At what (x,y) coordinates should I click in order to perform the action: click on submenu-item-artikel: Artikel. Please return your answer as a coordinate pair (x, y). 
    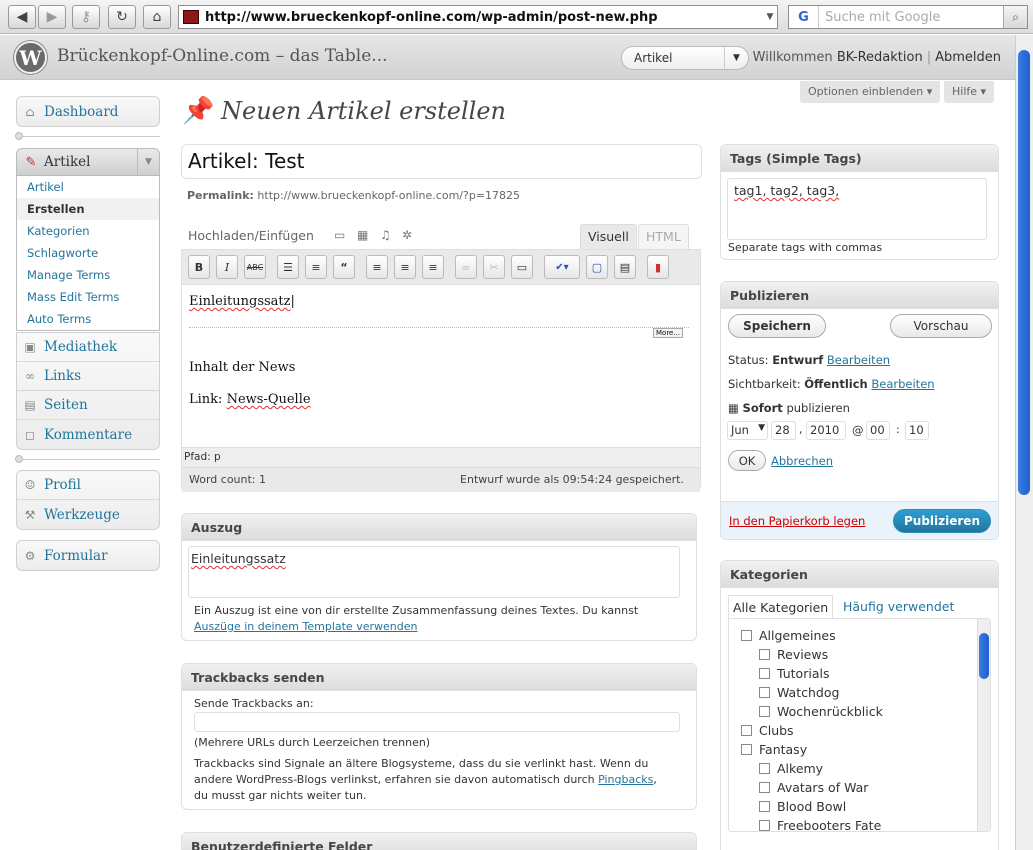
    Looking at the image, I should click on (88, 187).